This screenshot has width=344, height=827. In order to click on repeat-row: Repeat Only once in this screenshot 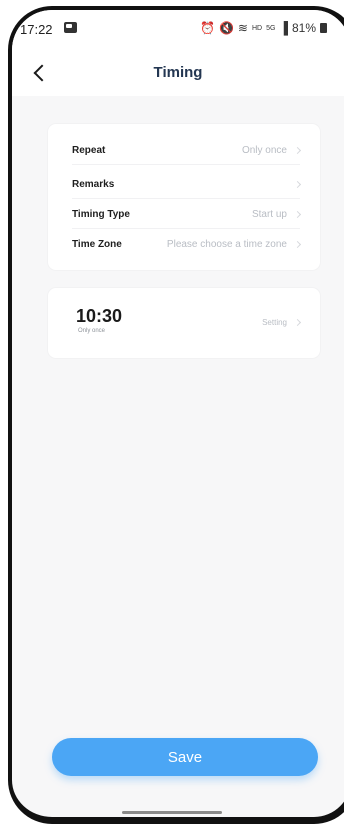, I will do `click(187, 150)`.